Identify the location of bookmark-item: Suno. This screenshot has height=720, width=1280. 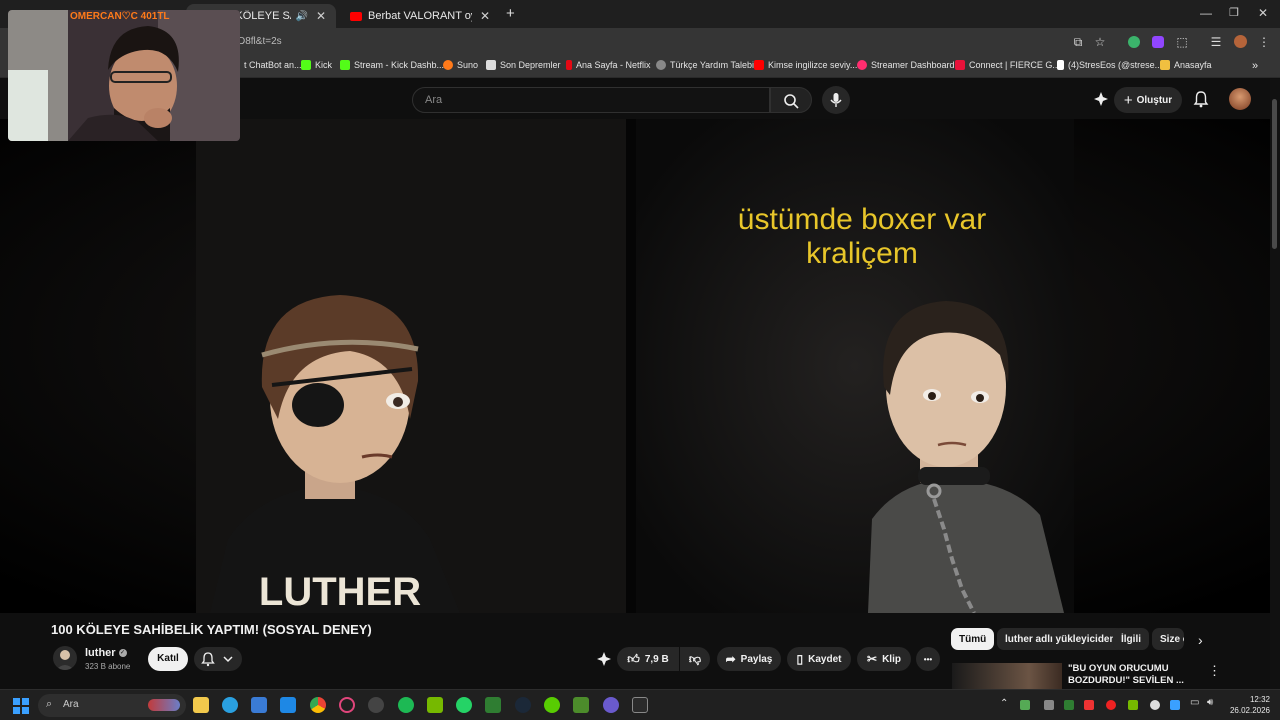
(460, 65).